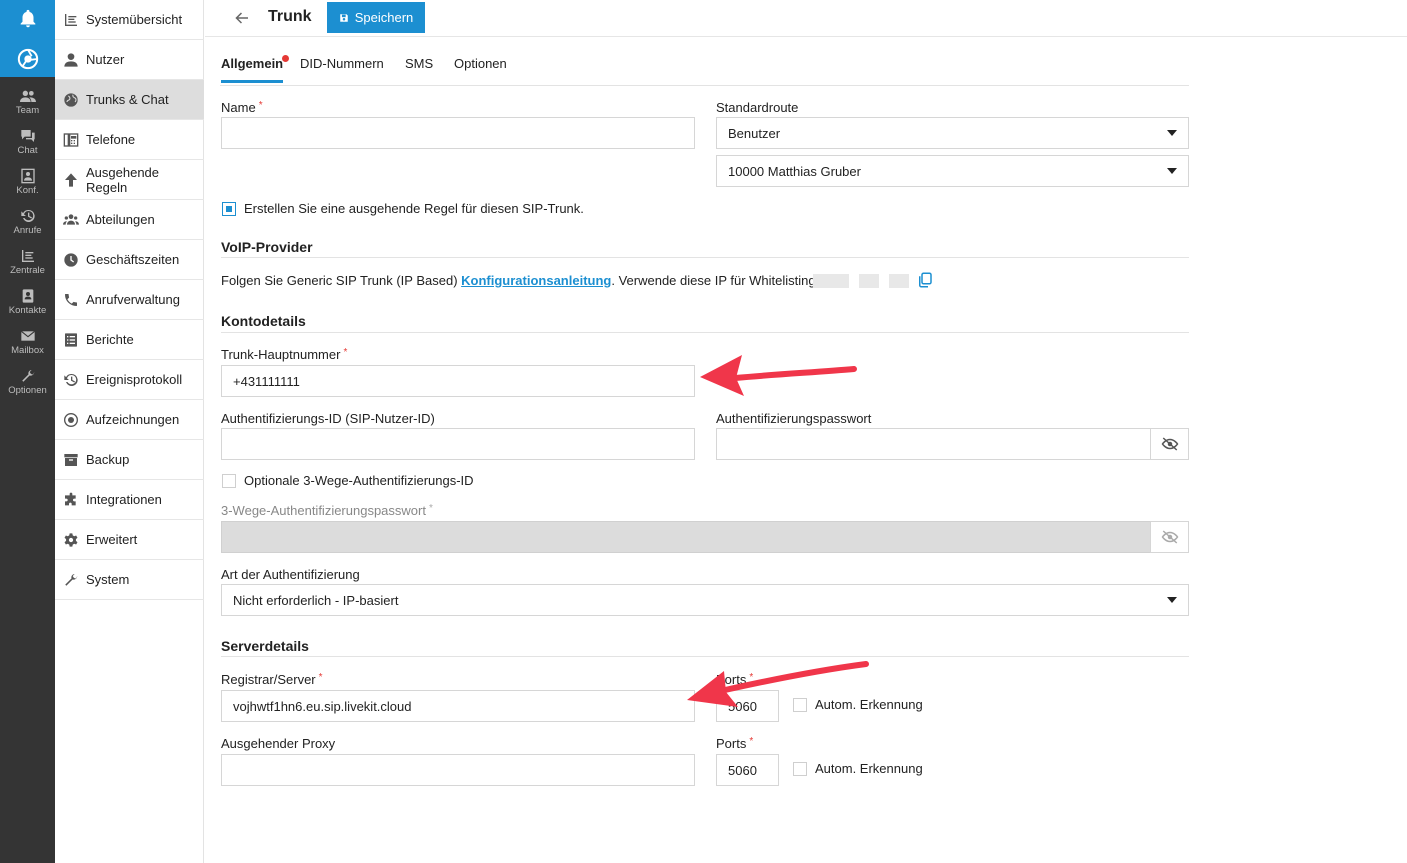 This screenshot has width=1407, height=863. What do you see at coordinates (705, 600) in the screenshot?
I see `auth-type-select: Nicht erforderlich - IP-basiert` at bounding box center [705, 600].